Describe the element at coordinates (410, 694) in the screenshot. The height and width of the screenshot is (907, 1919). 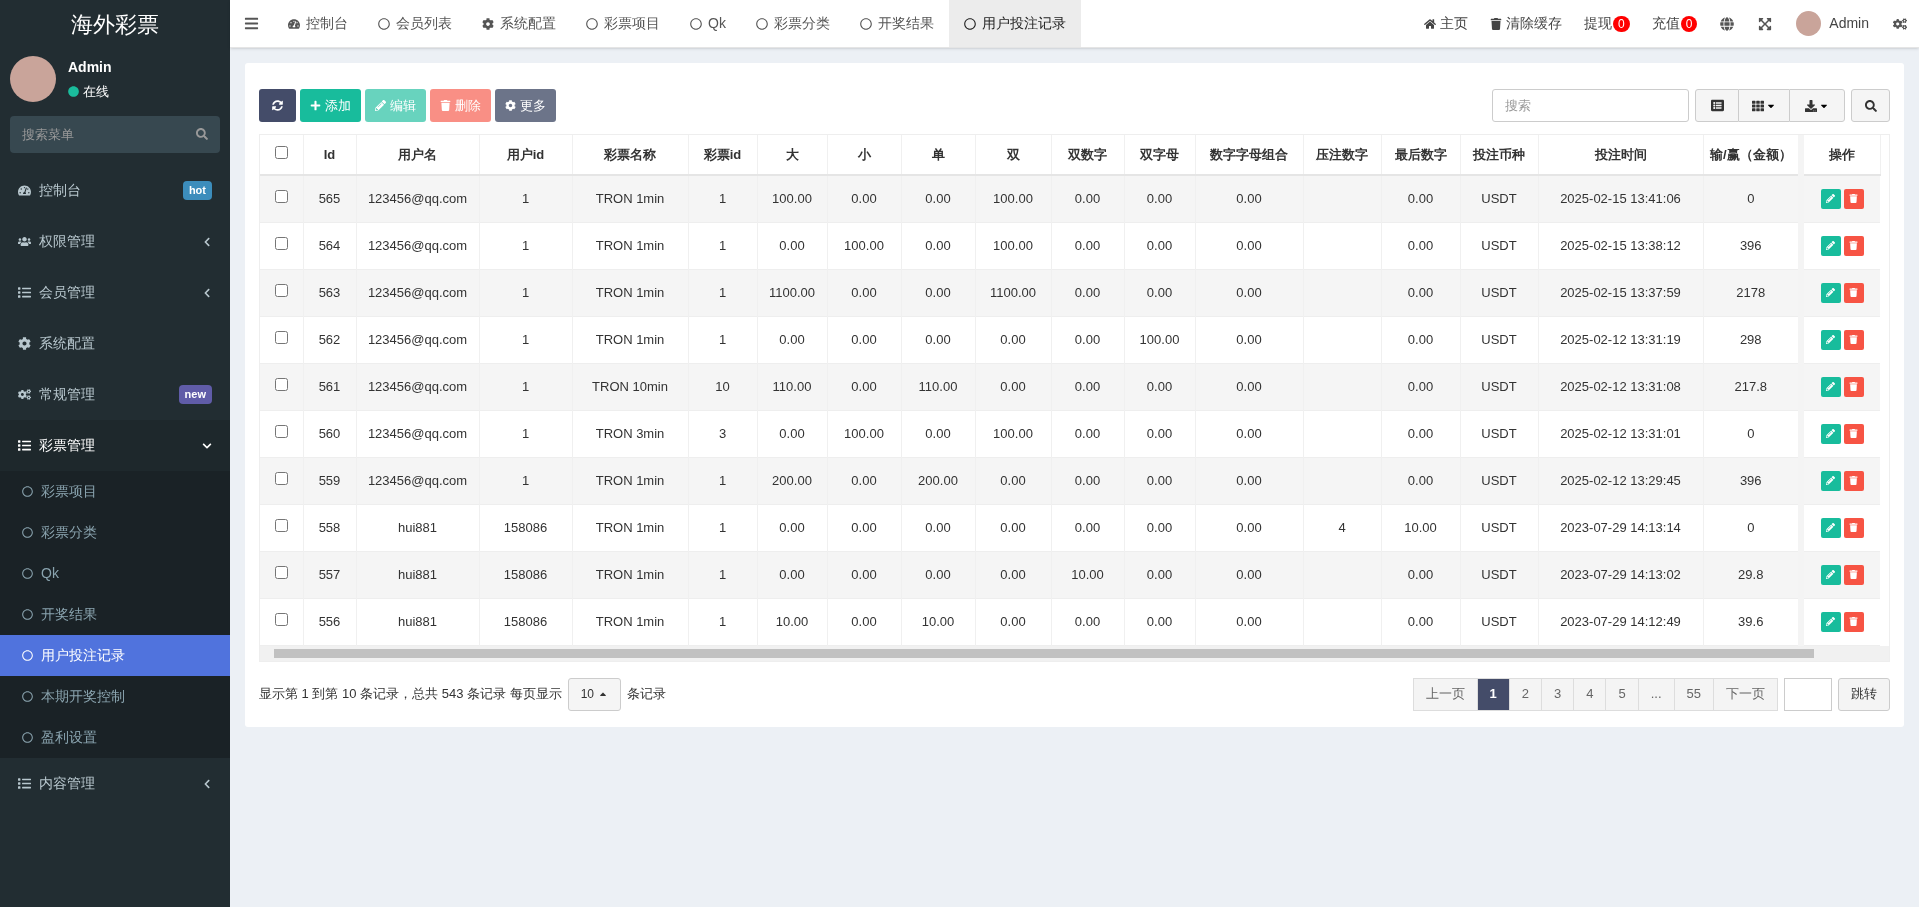
I see `pagination-summary: 显示第 1 到第 10 条记录，总共 543 条记录 每页显示` at that location.